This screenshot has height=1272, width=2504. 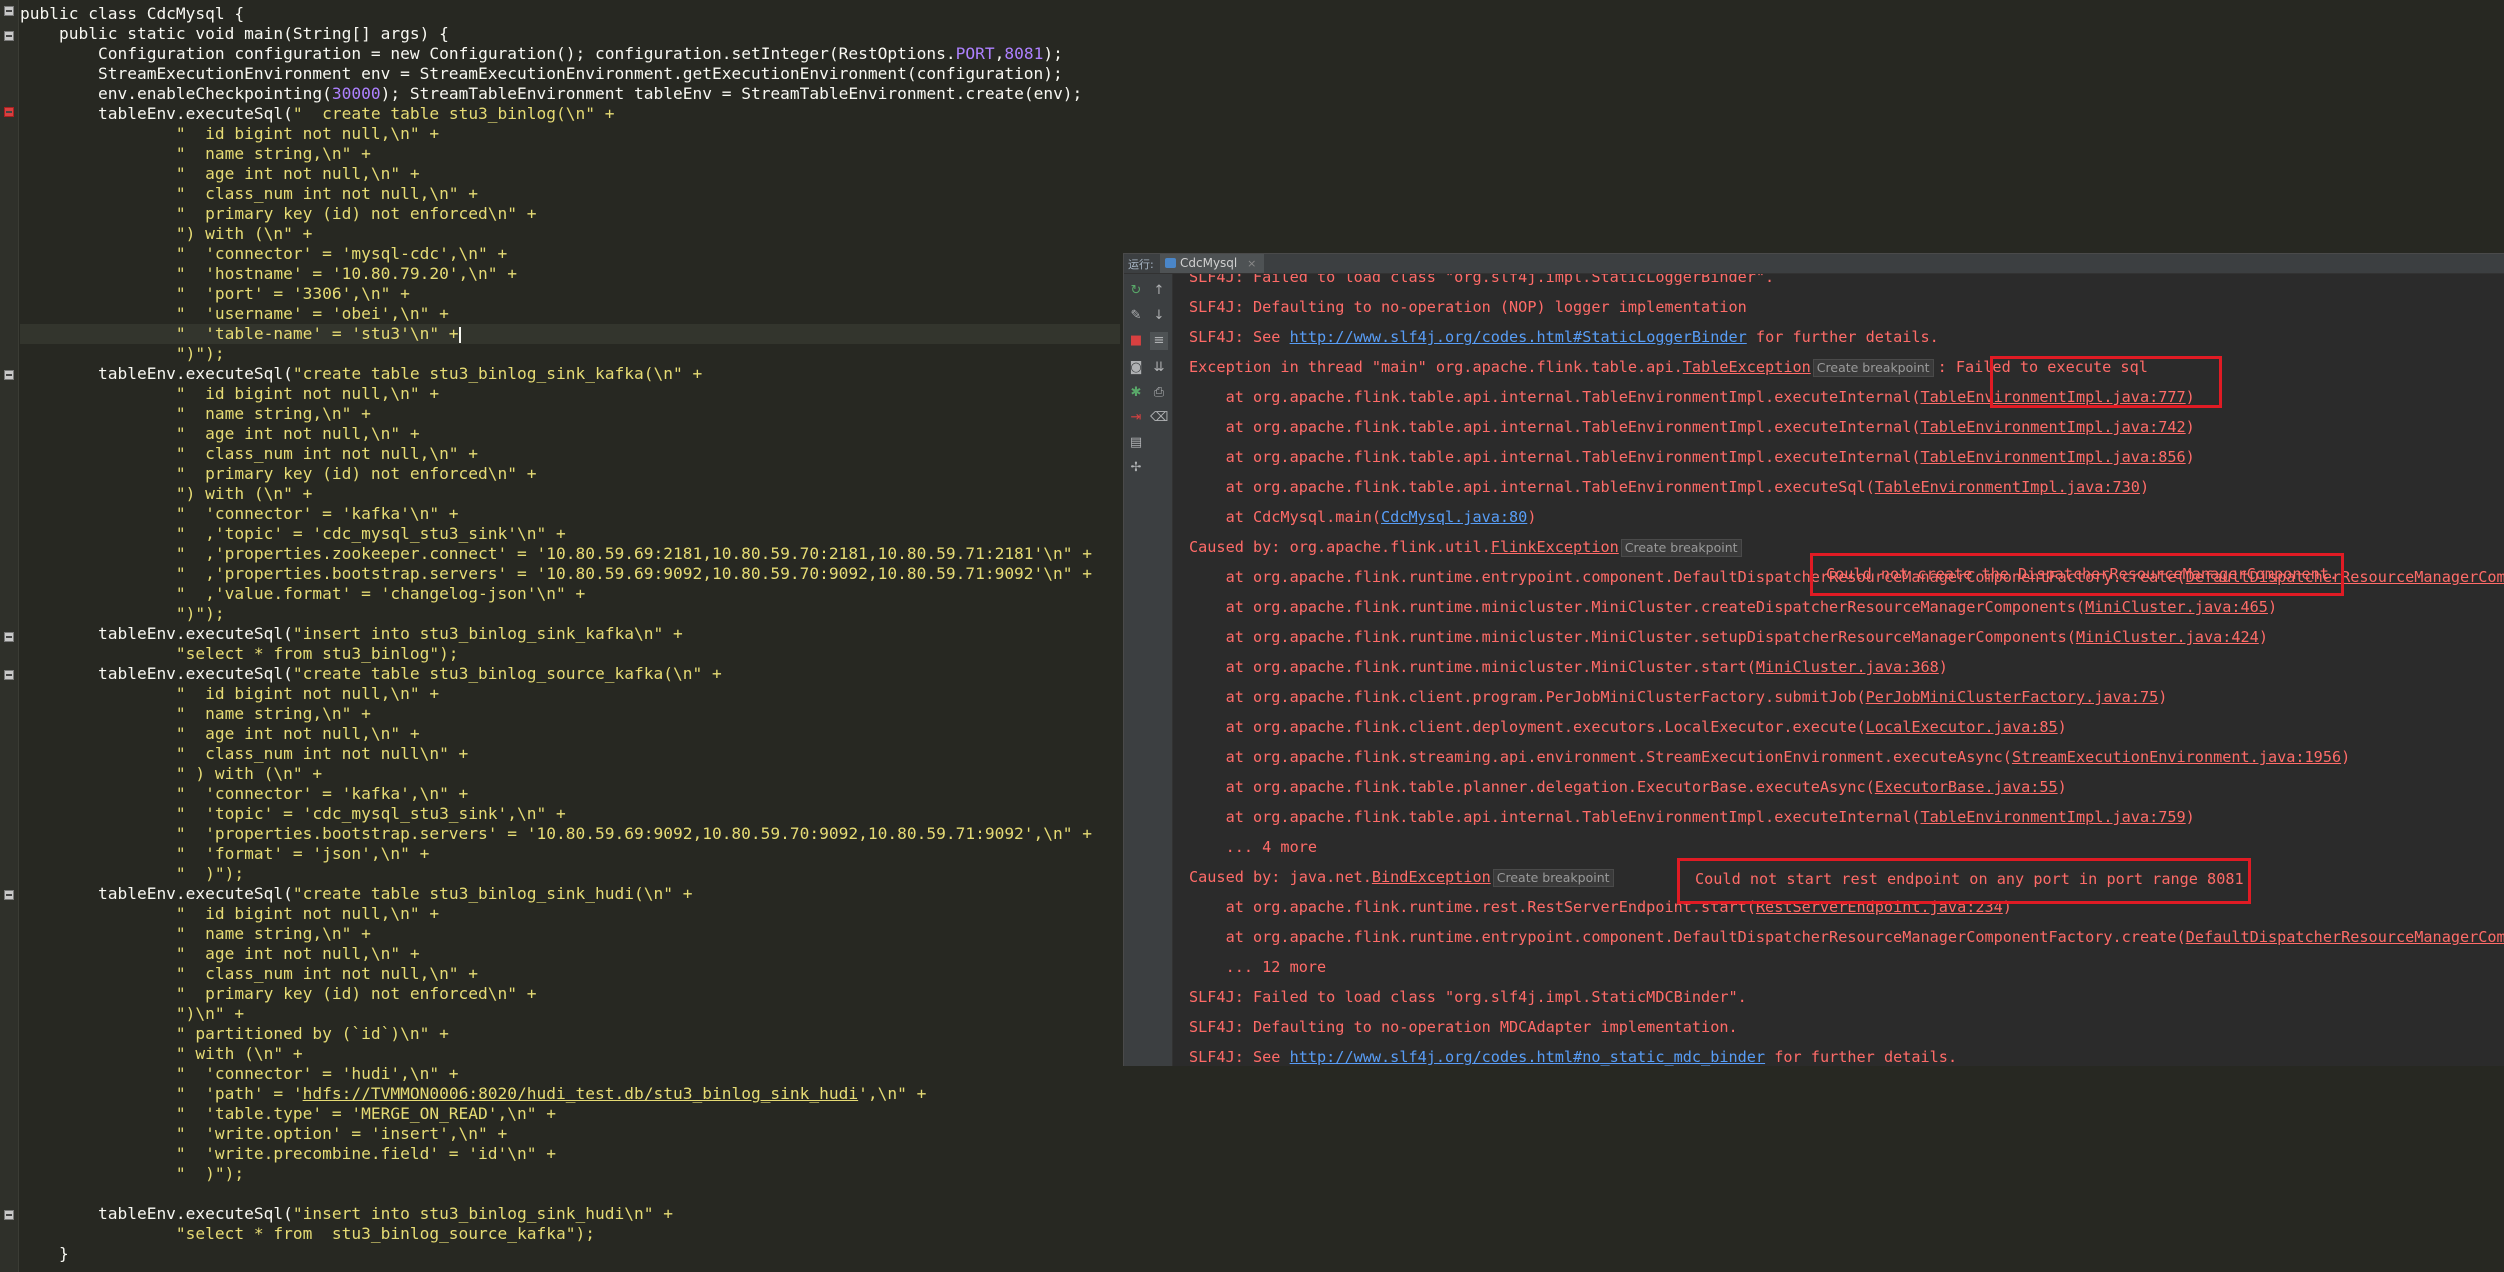 I want to click on class-link: BindException, so click(x=1431, y=877).